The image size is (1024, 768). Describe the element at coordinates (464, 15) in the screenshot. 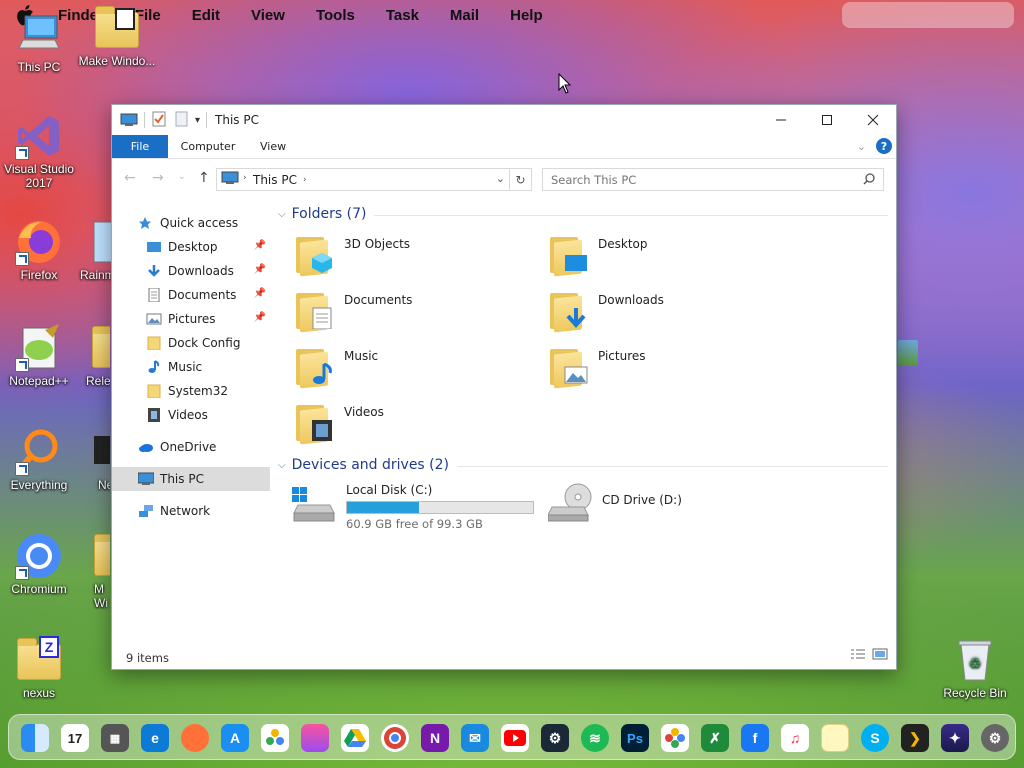

I see `menu-mail: Mail` at that location.